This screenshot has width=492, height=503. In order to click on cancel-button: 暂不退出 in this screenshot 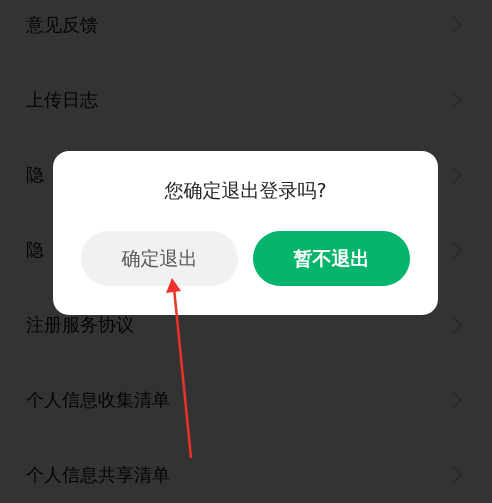, I will do `click(331, 258)`.